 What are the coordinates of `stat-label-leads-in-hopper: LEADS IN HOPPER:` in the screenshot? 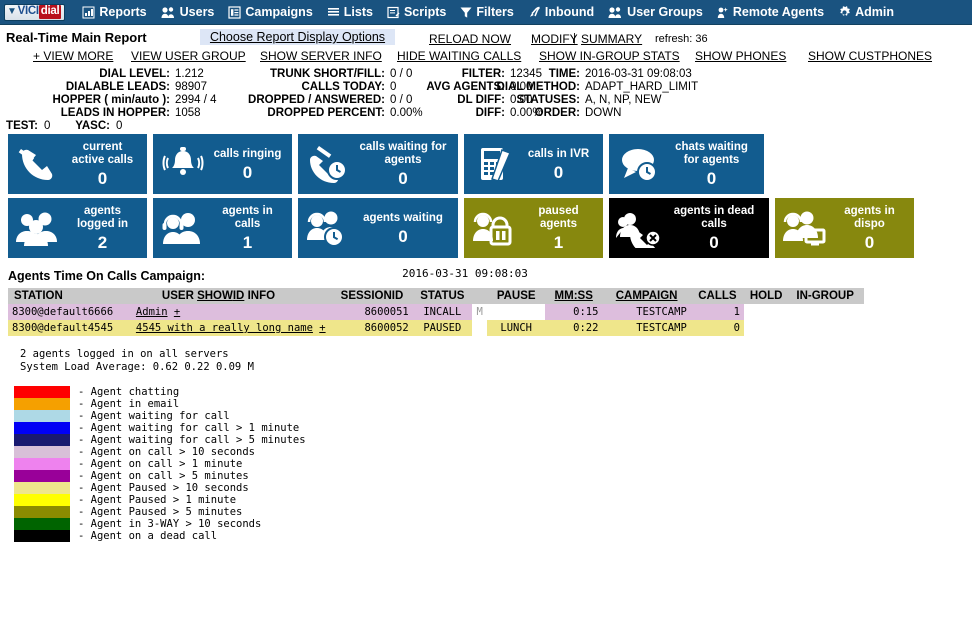 It's located at (115, 113).